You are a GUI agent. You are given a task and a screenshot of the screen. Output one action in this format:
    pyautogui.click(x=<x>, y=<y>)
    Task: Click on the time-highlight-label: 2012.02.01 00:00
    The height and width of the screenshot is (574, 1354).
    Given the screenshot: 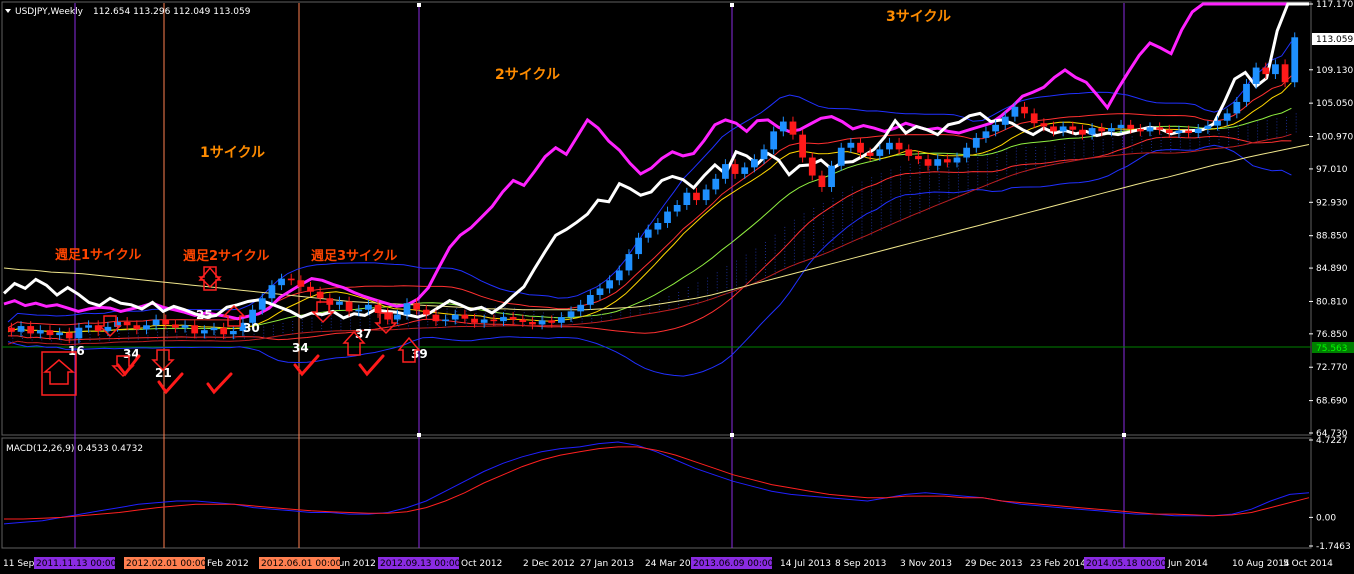 What is the action you would take?
    pyautogui.click(x=166, y=564)
    